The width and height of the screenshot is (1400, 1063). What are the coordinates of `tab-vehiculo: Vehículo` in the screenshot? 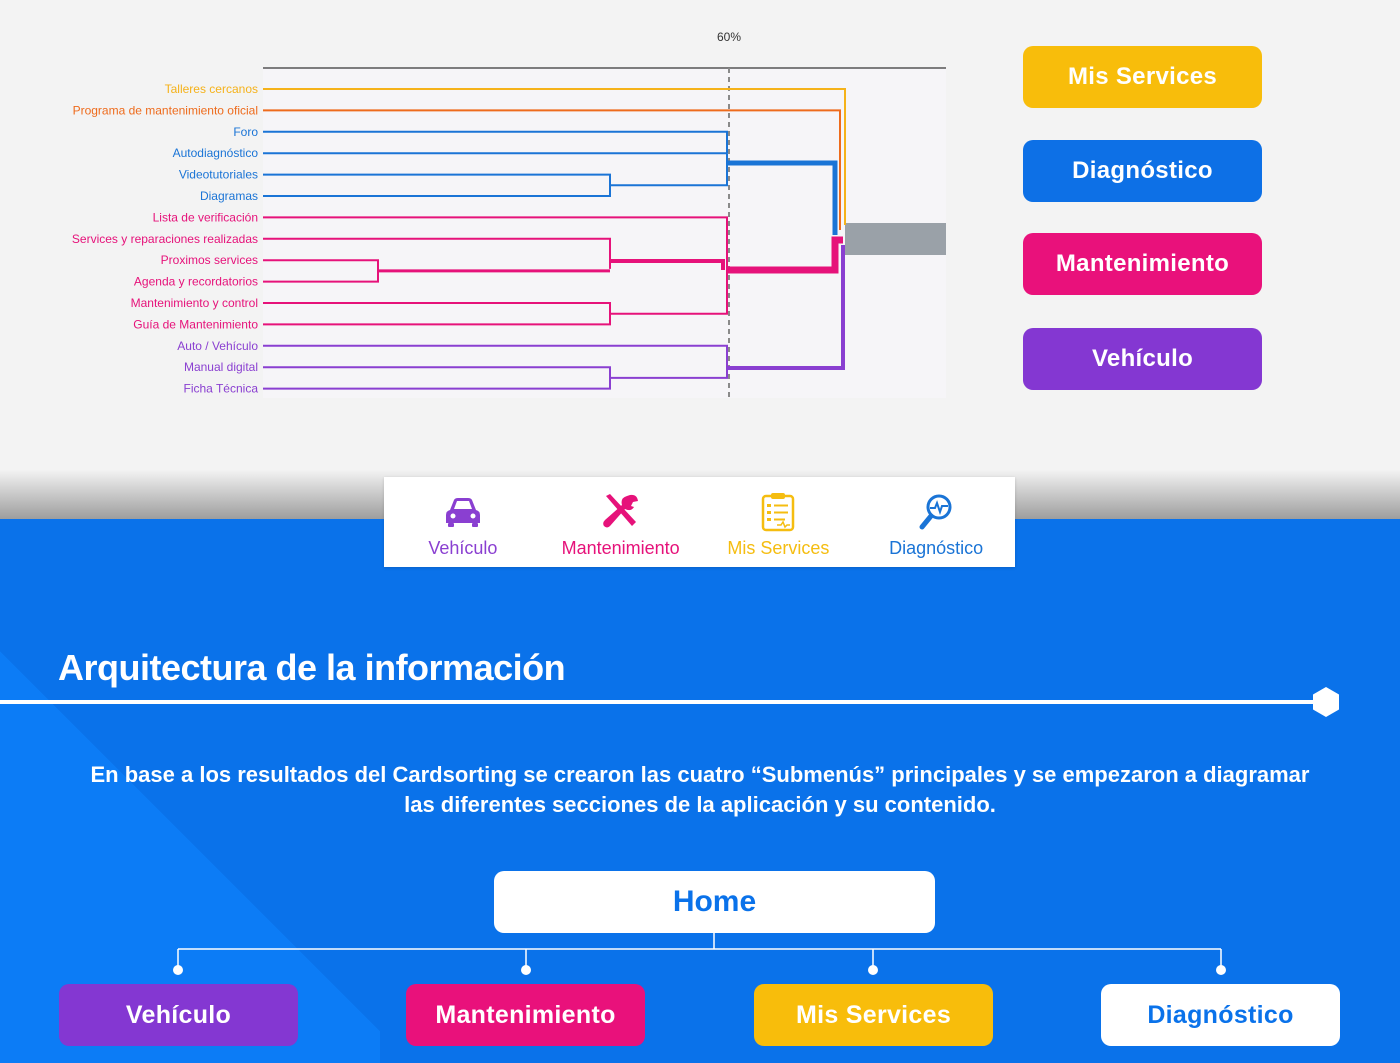 It's located at (463, 522).